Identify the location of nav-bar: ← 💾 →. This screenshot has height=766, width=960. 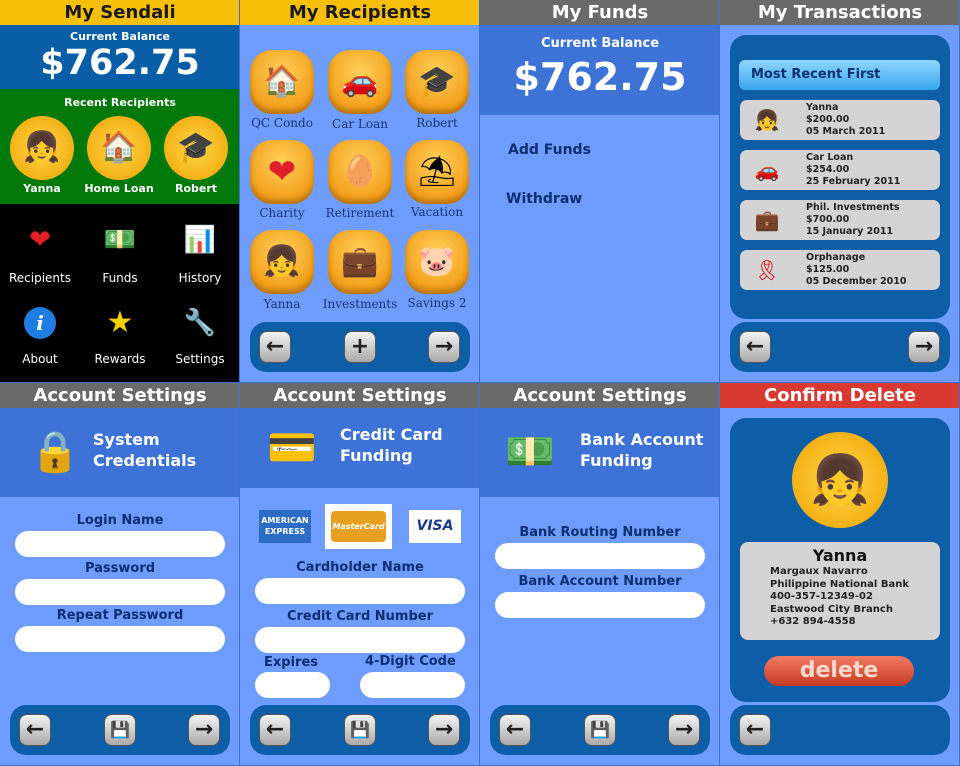
(360, 730).